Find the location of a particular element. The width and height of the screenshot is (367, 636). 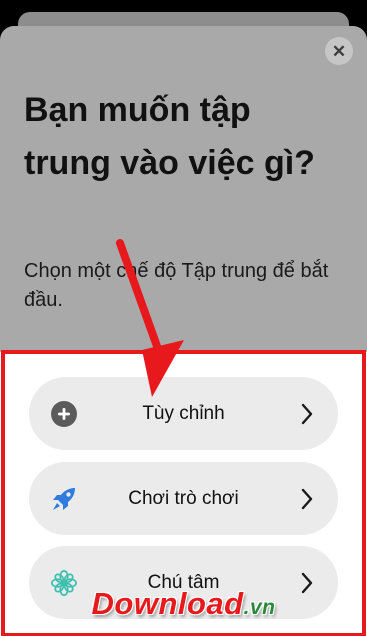

watermark-logo: Download.vn is located at coordinates (183, 604).